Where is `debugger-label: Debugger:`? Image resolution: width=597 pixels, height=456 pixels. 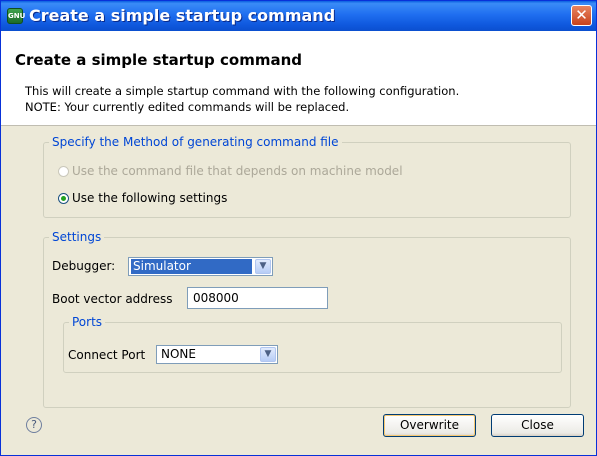
debugger-label: Debugger: is located at coordinates (84, 266).